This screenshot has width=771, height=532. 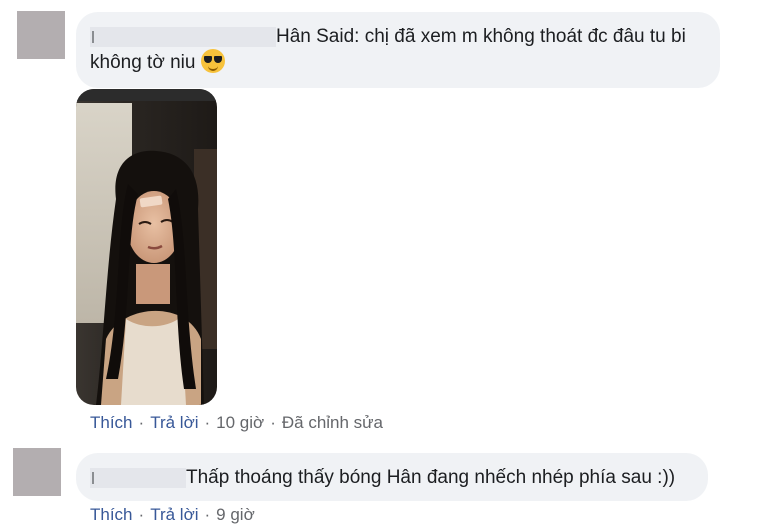 What do you see at coordinates (240, 422) in the screenshot?
I see `timestamp: 10 giờ` at bounding box center [240, 422].